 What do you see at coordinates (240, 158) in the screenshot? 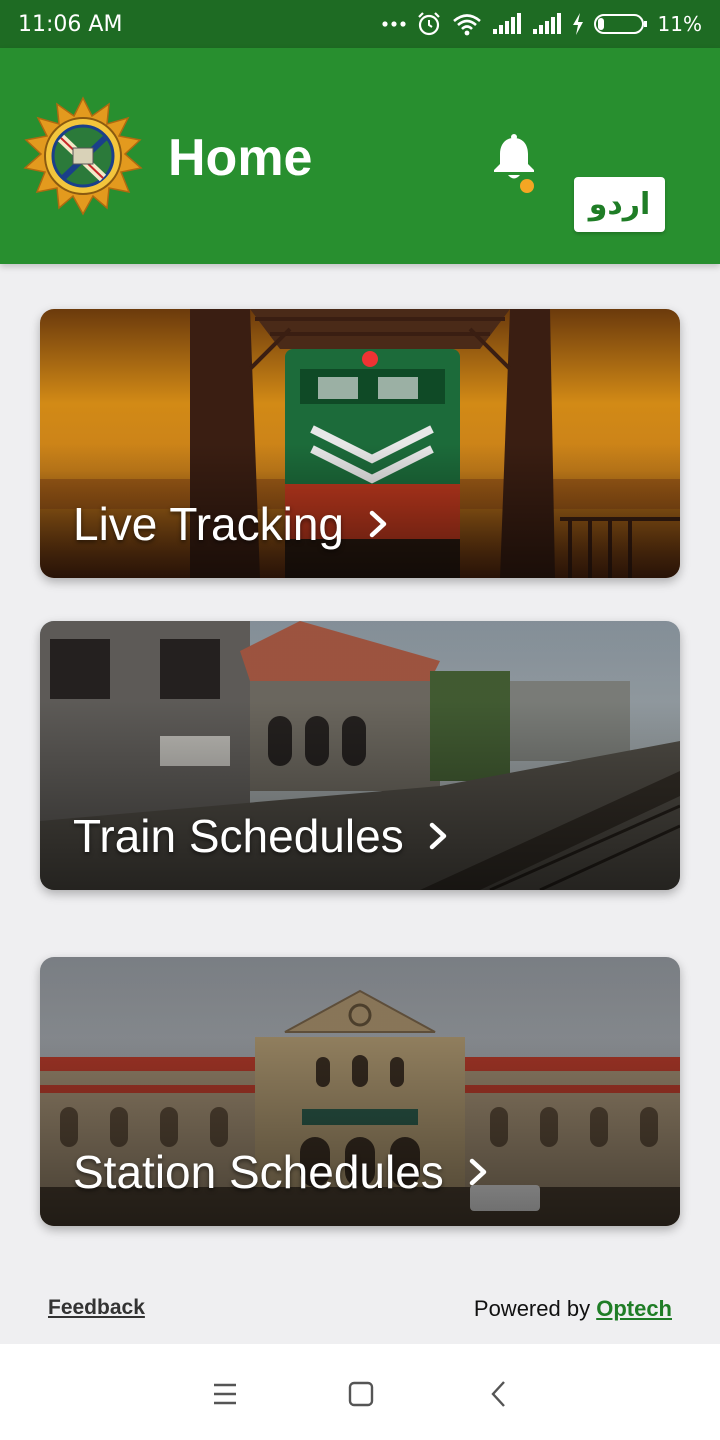
I see `page-title: Home` at bounding box center [240, 158].